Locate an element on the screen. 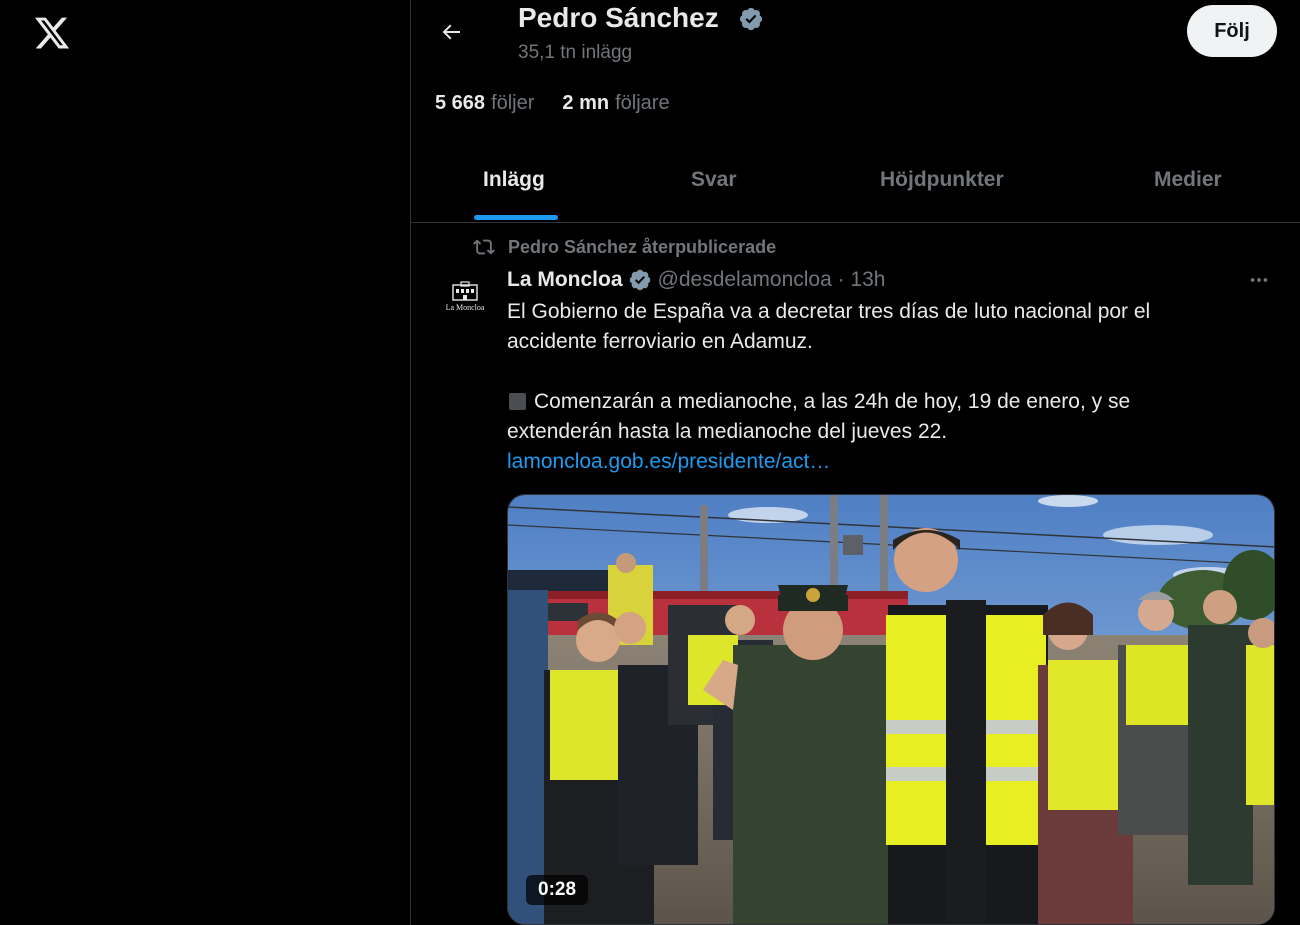 Image resolution: width=1300 pixels, height=925 pixels. video-duration: 0:28 is located at coordinates (557, 890).